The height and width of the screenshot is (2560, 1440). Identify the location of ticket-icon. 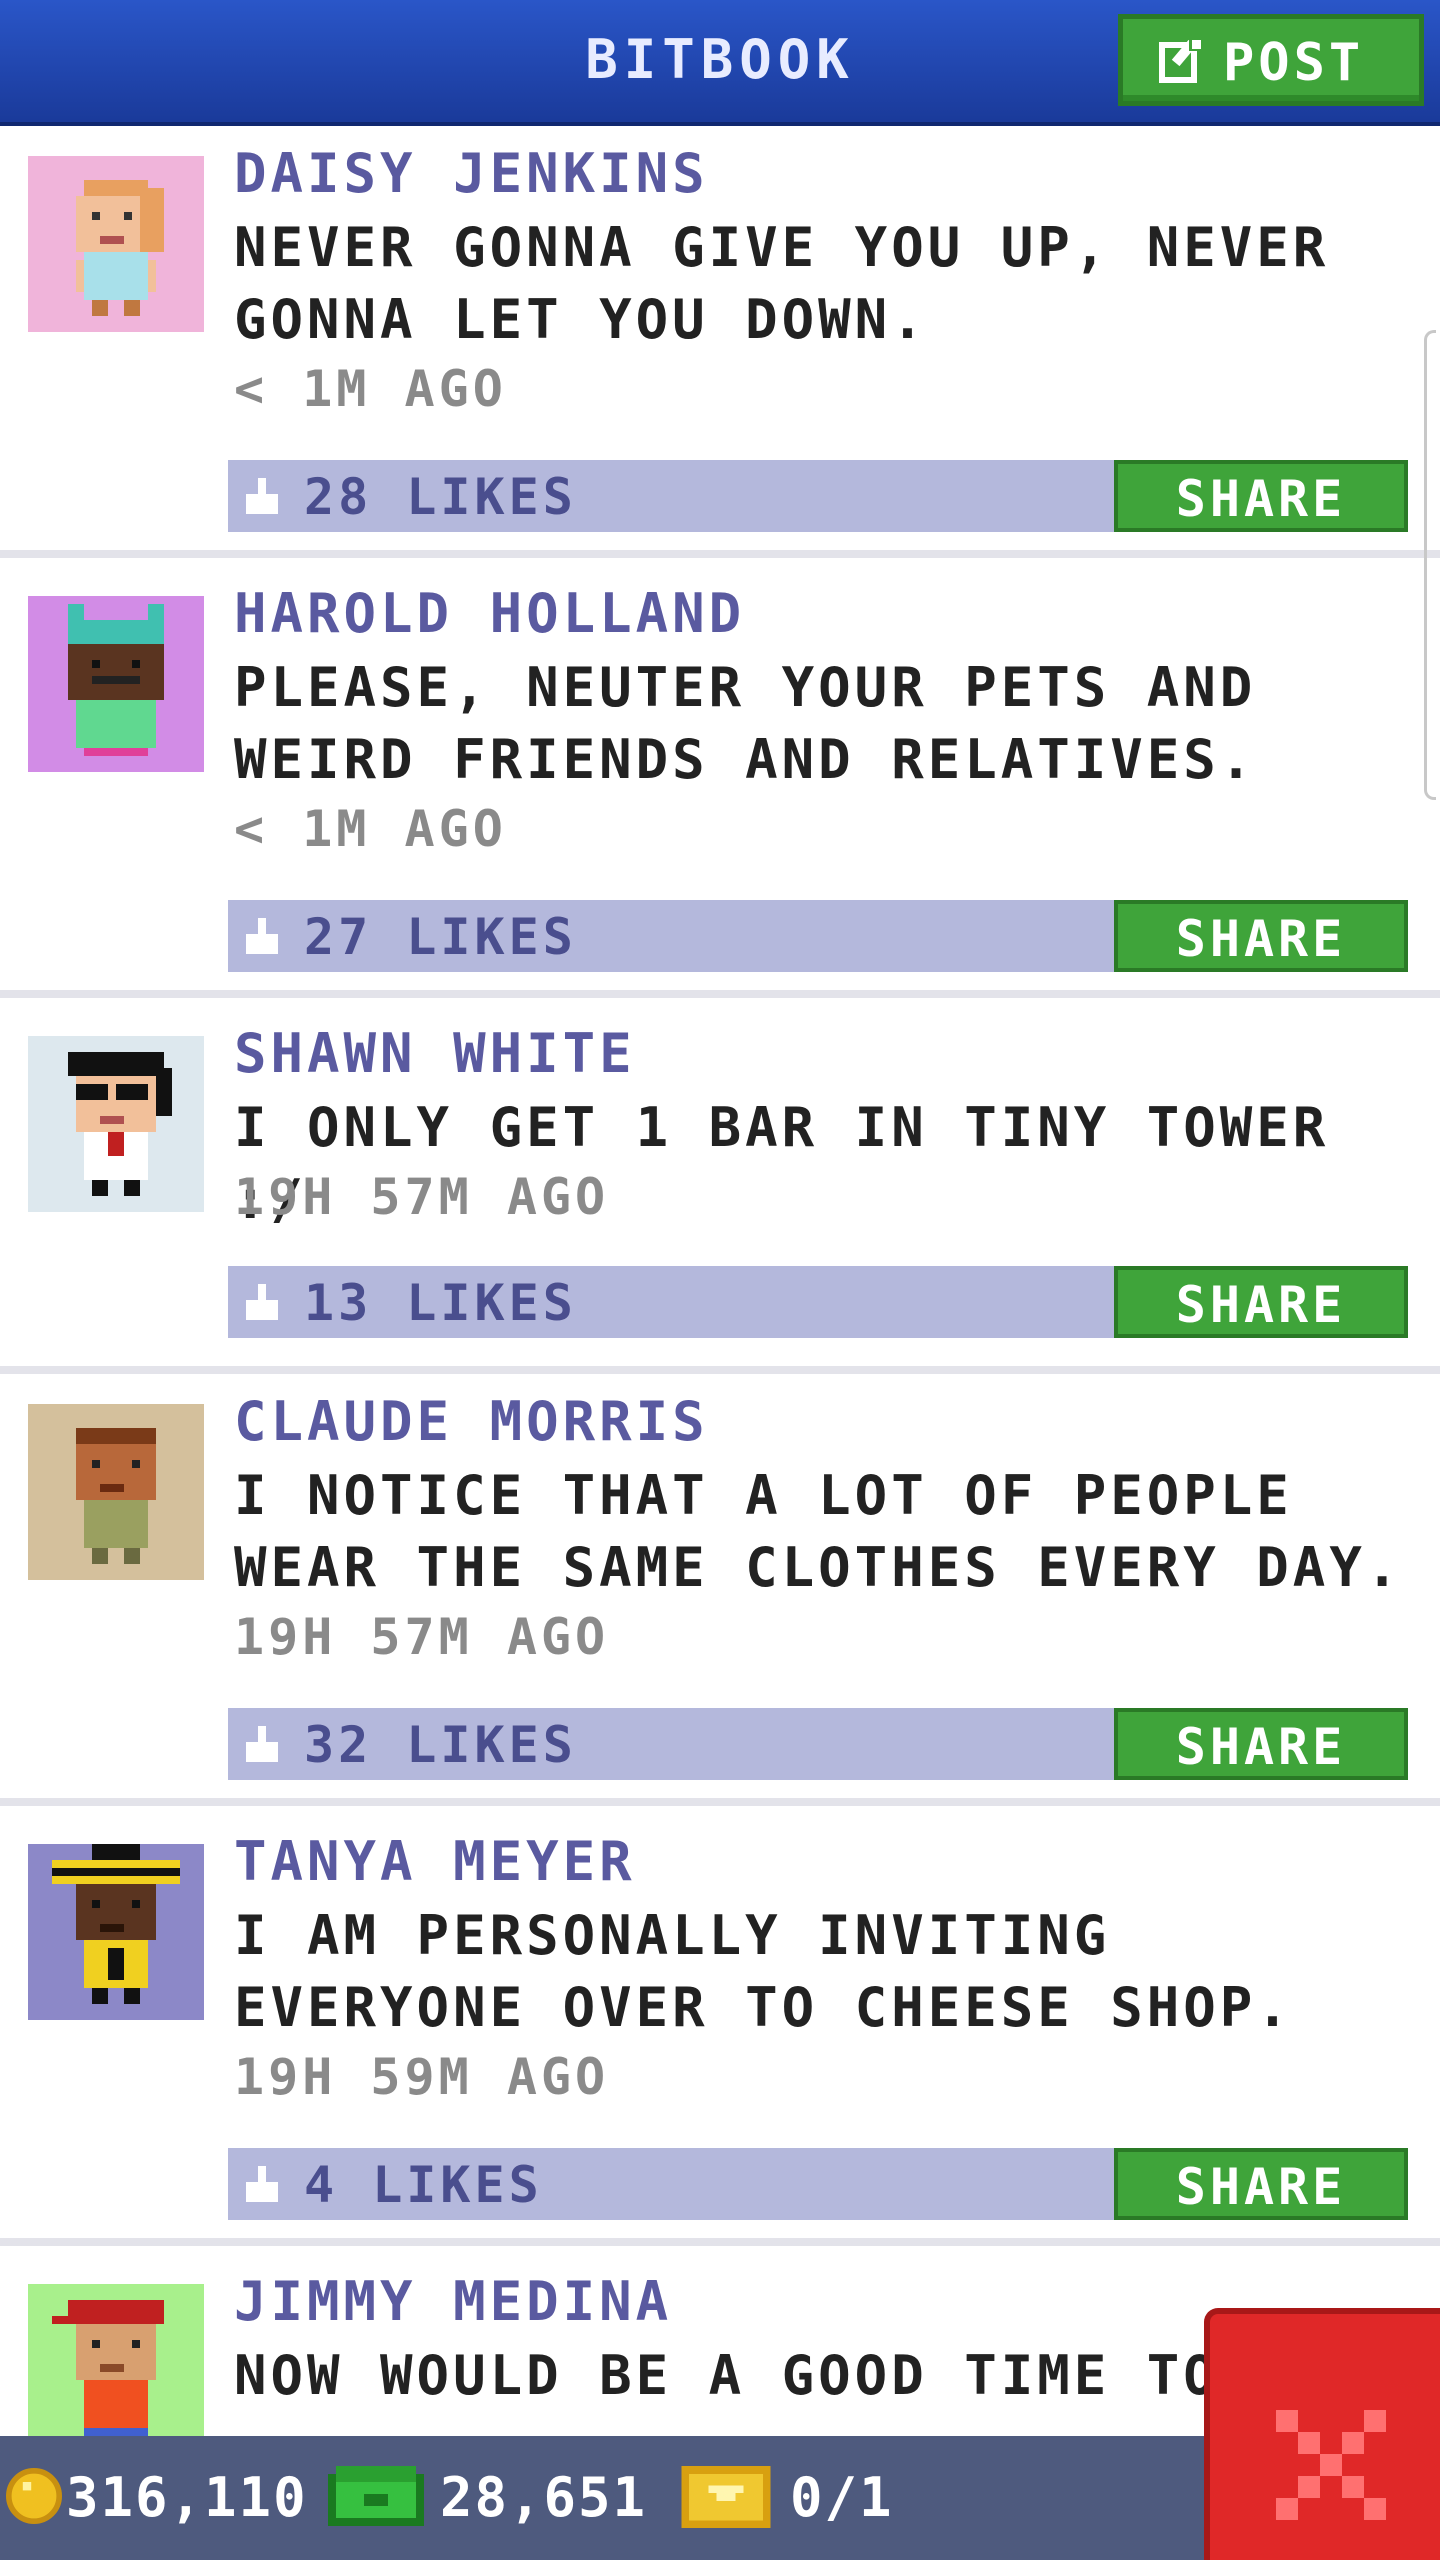
(726, 2497).